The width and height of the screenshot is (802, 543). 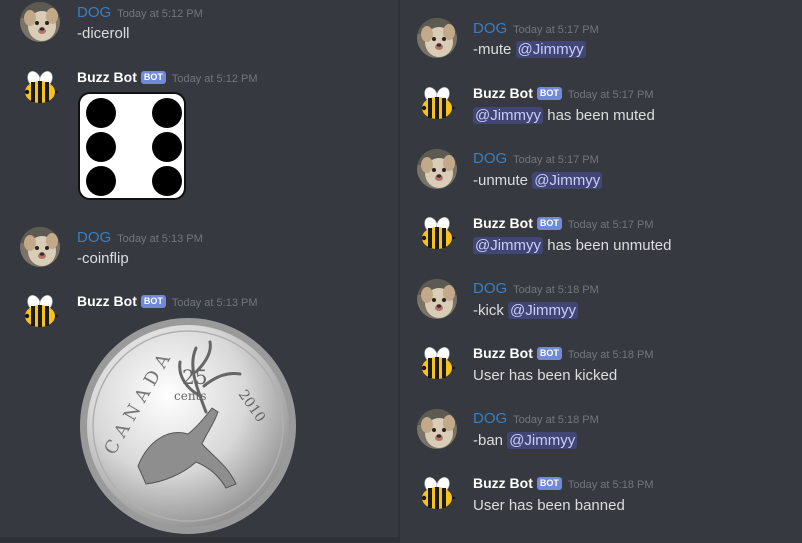 What do you see at coordinates (194, 377) in the screenshot?
I see `coin-denomination: 25` at bounding box center [194, 377].